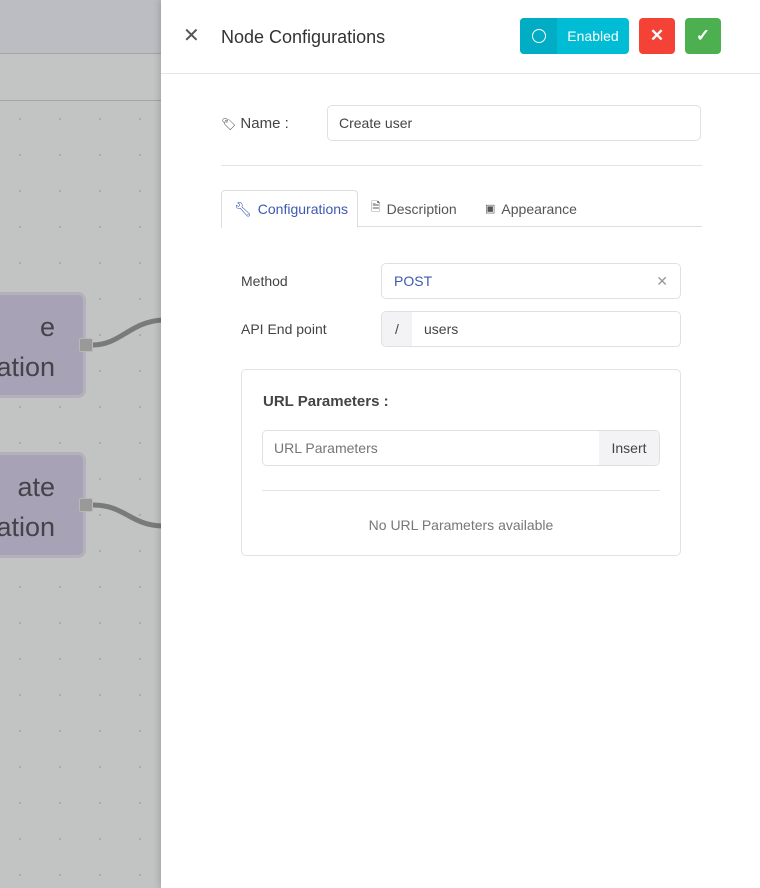 The width and height of the screenshot is (760, 888). I want to click on url-params-title: URL Parameters :, so click(326, 401).